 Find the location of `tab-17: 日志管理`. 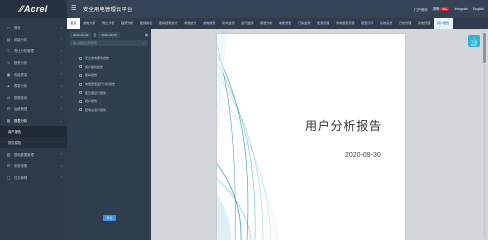

tab-17: 日志管理 is located at coordinates (405, 23).